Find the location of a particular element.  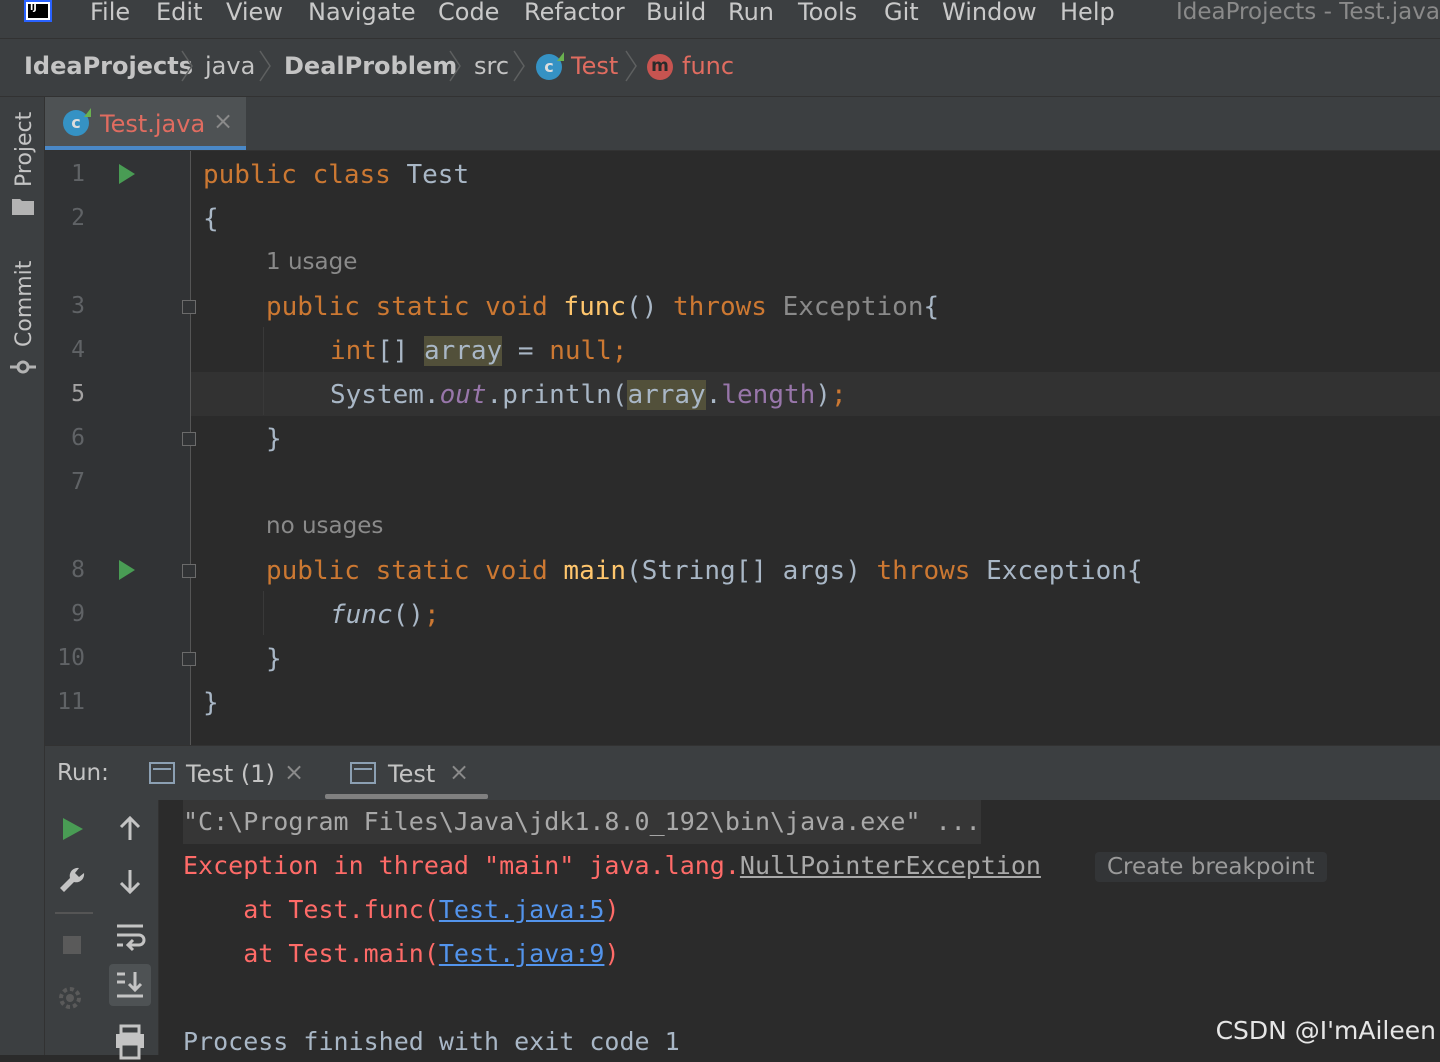

keyword: null; is located at coordinates (588, 351).